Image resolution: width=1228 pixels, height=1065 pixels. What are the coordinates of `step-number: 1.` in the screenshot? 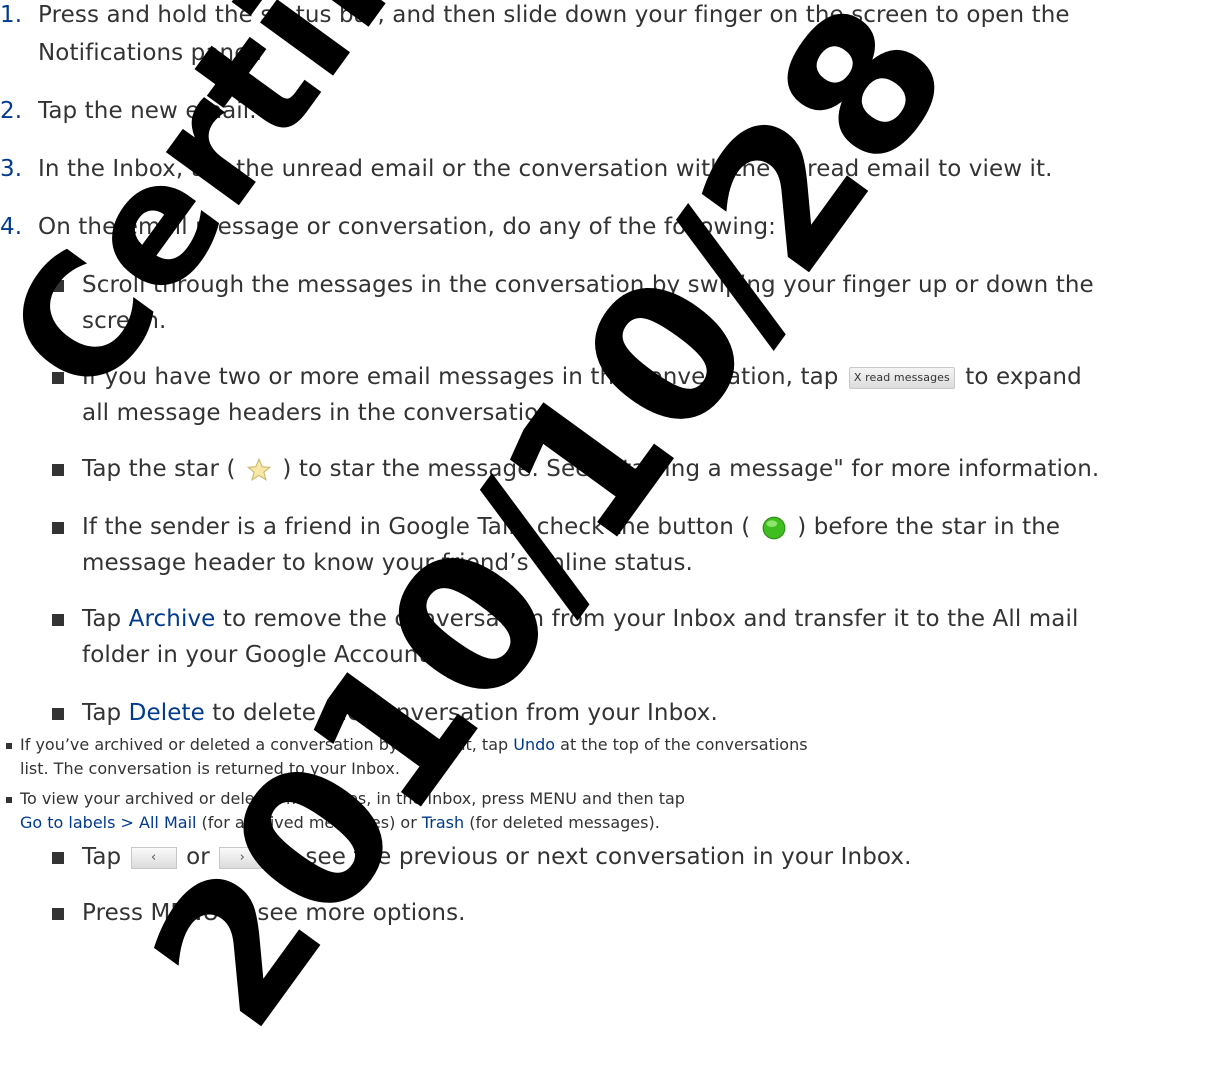 It's located at (11, 15).